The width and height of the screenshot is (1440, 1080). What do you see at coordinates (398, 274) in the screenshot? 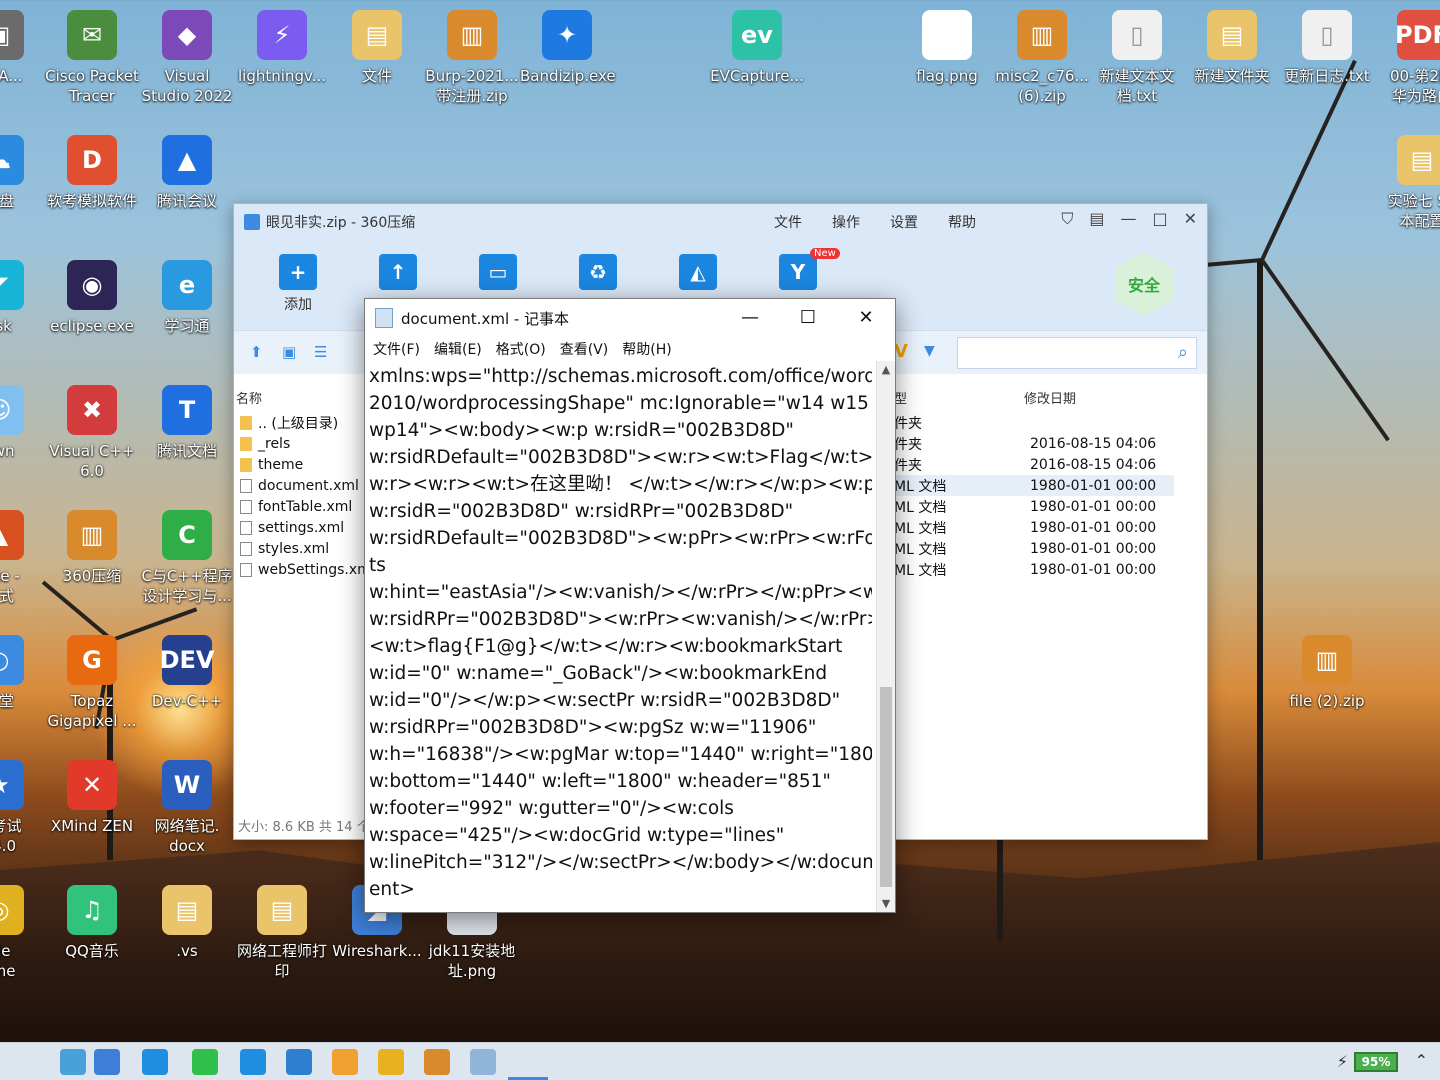
I see `toolbar-button: ↑` at bounding box center [398, 274].